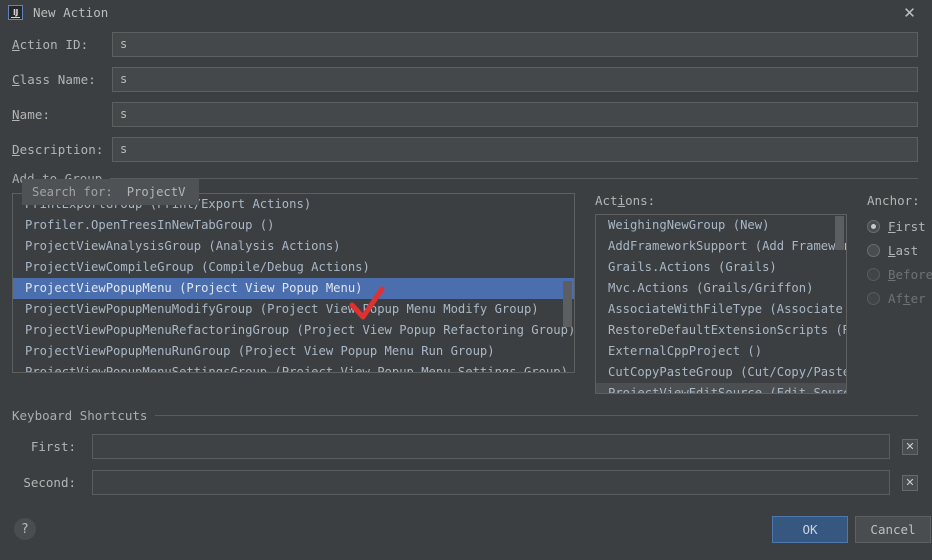 This screenshot has width=932, height=560. I want to click on name-label: Name:, so click(62, 114).